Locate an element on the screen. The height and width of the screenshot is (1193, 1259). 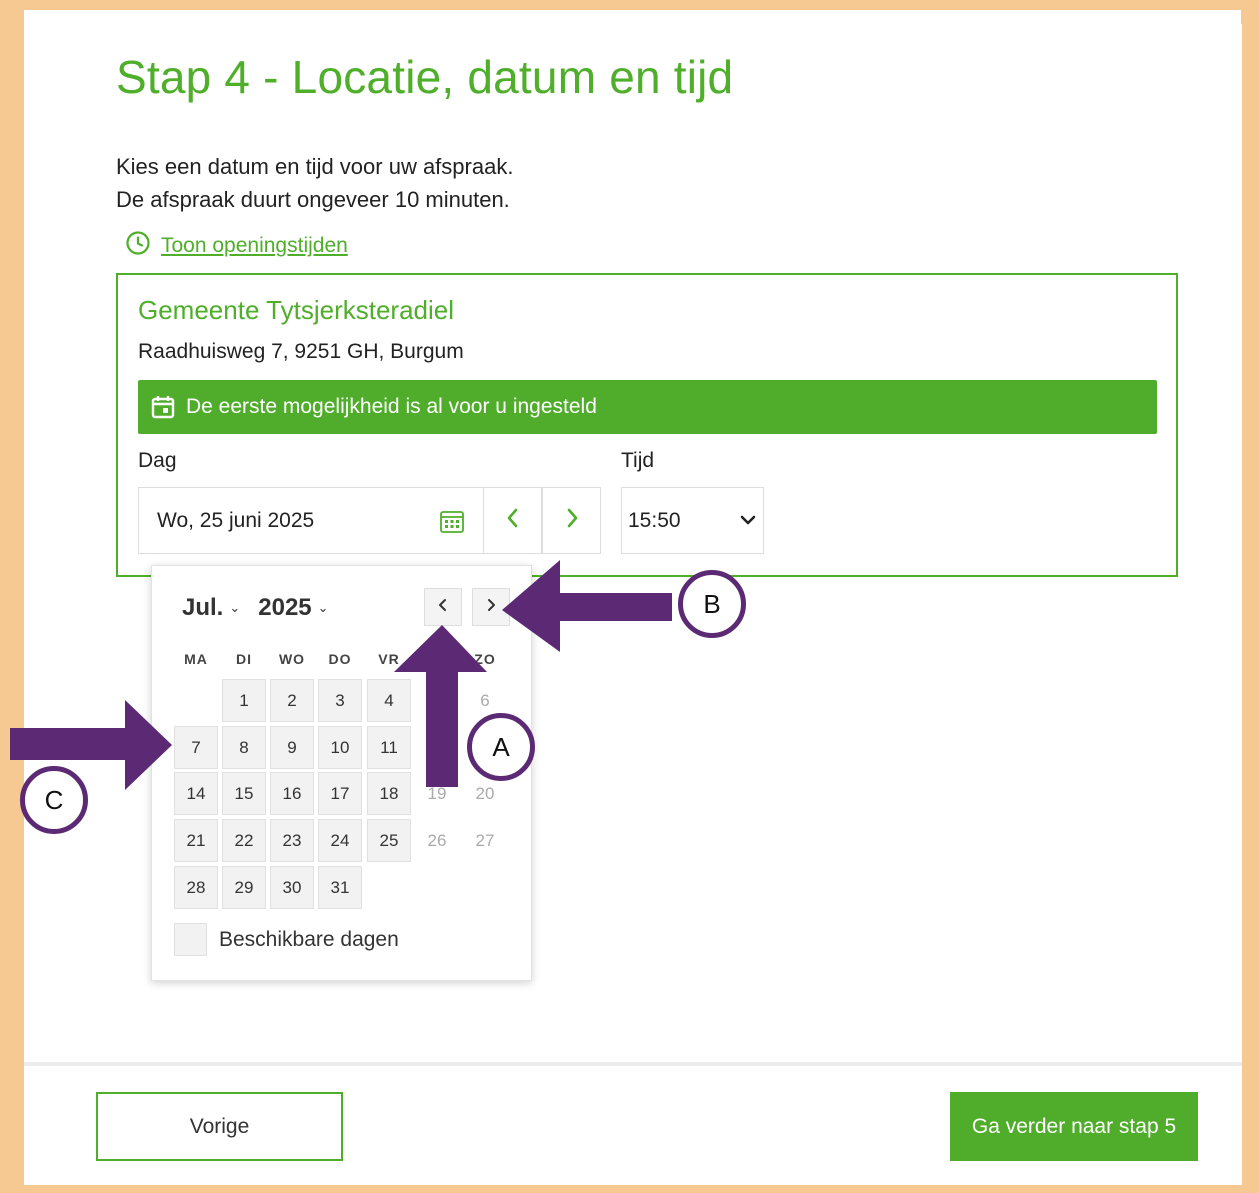
annotation-marker-c: C is located at coordinates (54, 800).